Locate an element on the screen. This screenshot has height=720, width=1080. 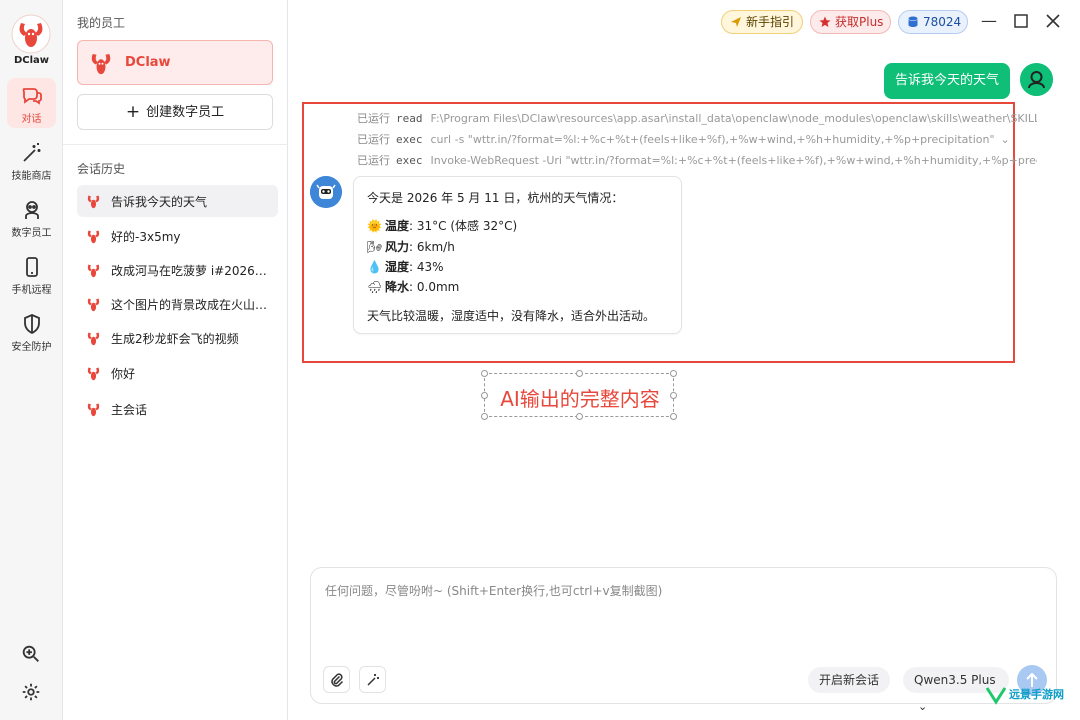
rail-item-label: 数字员工 is located at coordinates (31, 233).